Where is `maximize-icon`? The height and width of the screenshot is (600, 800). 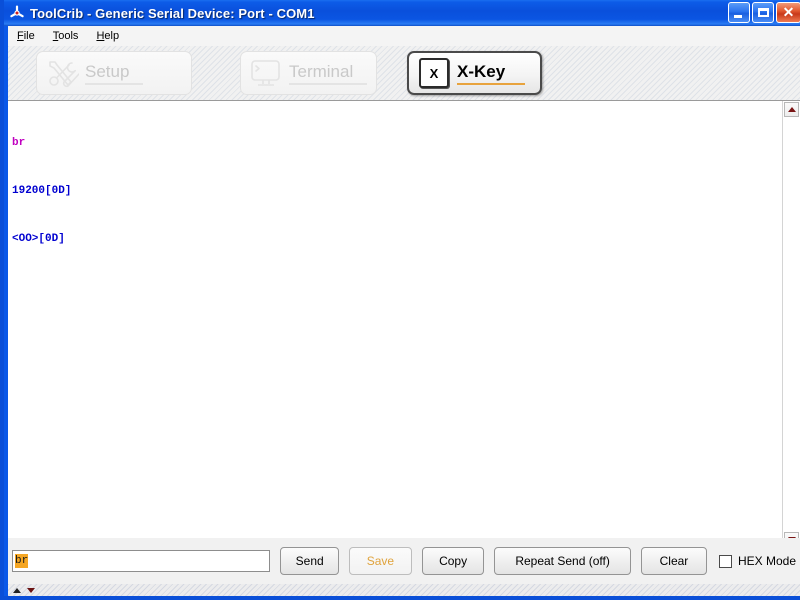 maximize-icon is located at coordinates (763, 12).